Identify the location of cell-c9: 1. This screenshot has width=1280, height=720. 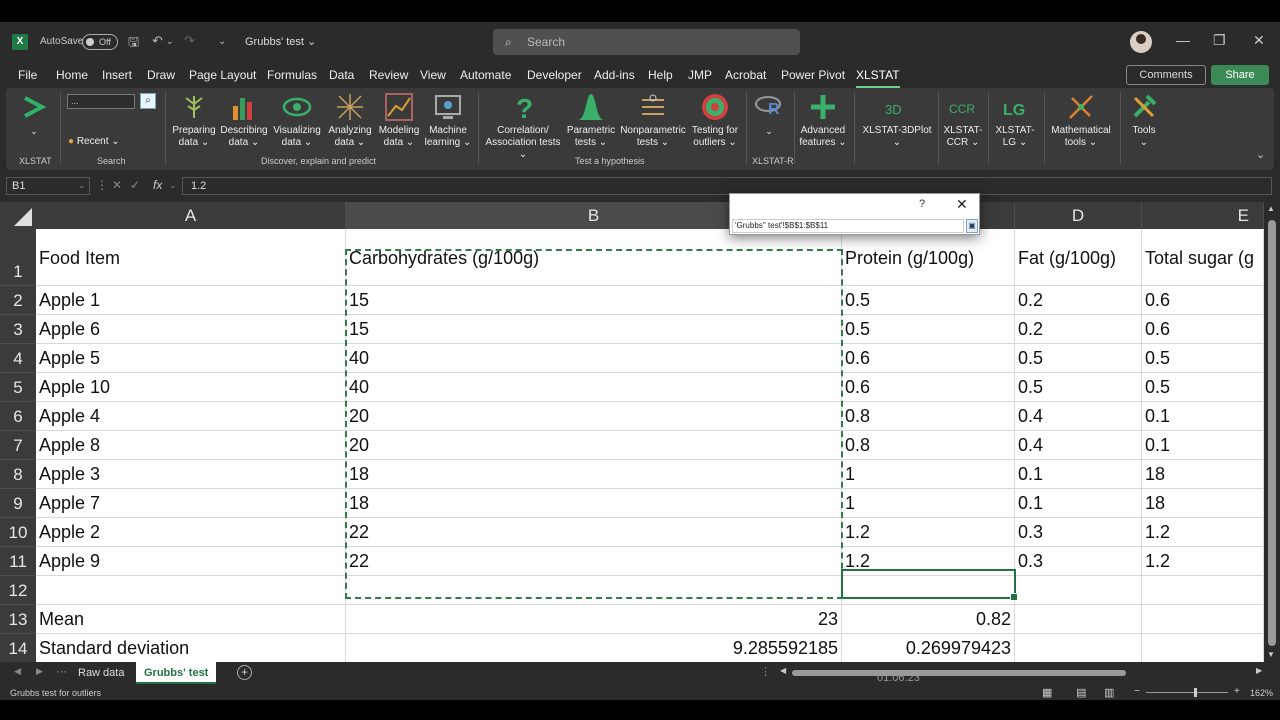
(928, 503).